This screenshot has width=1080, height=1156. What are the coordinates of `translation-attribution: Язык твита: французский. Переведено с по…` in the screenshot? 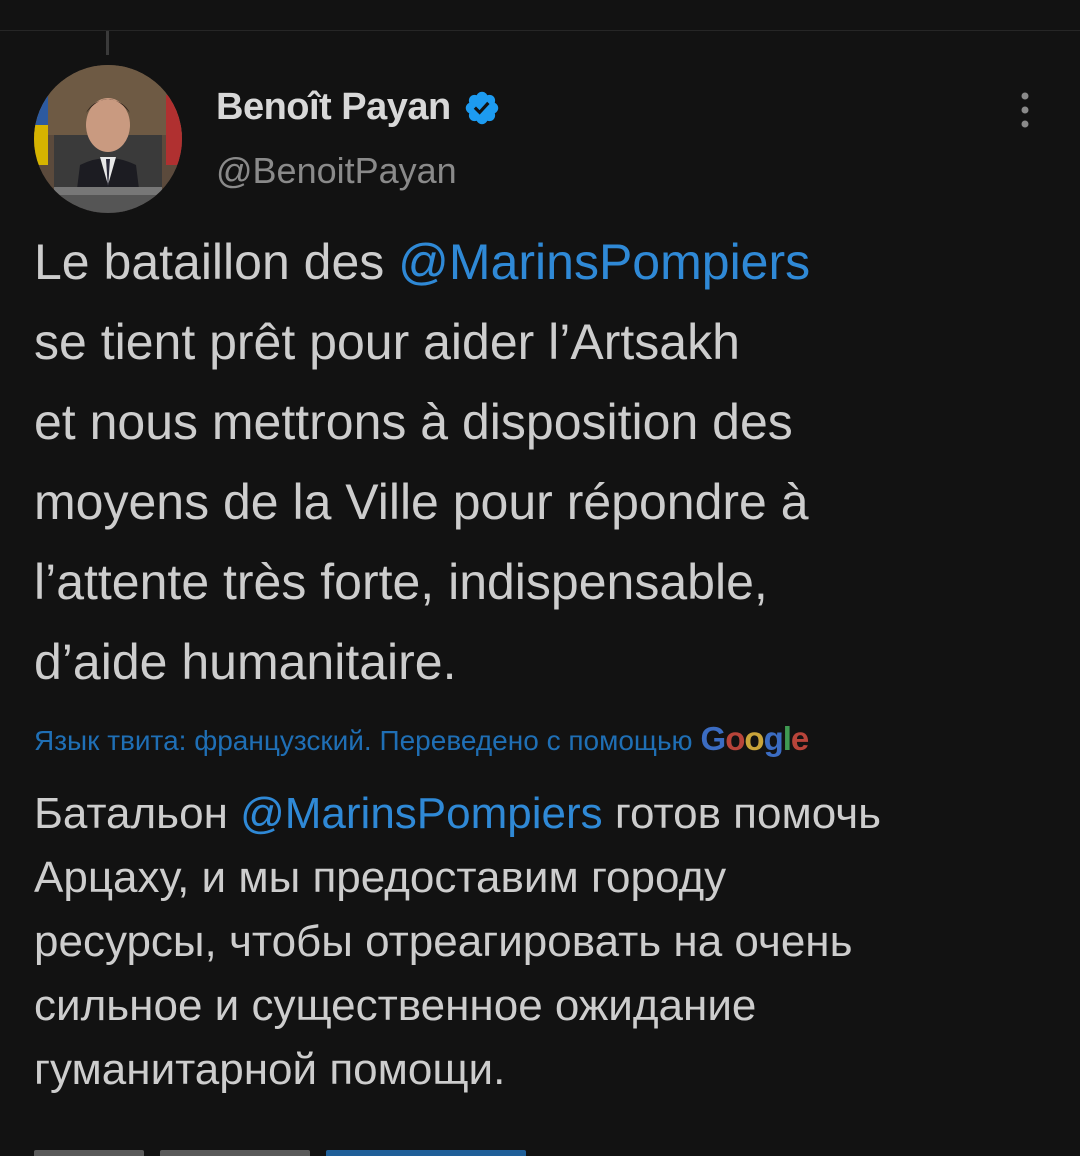 It's located at (422, 739).